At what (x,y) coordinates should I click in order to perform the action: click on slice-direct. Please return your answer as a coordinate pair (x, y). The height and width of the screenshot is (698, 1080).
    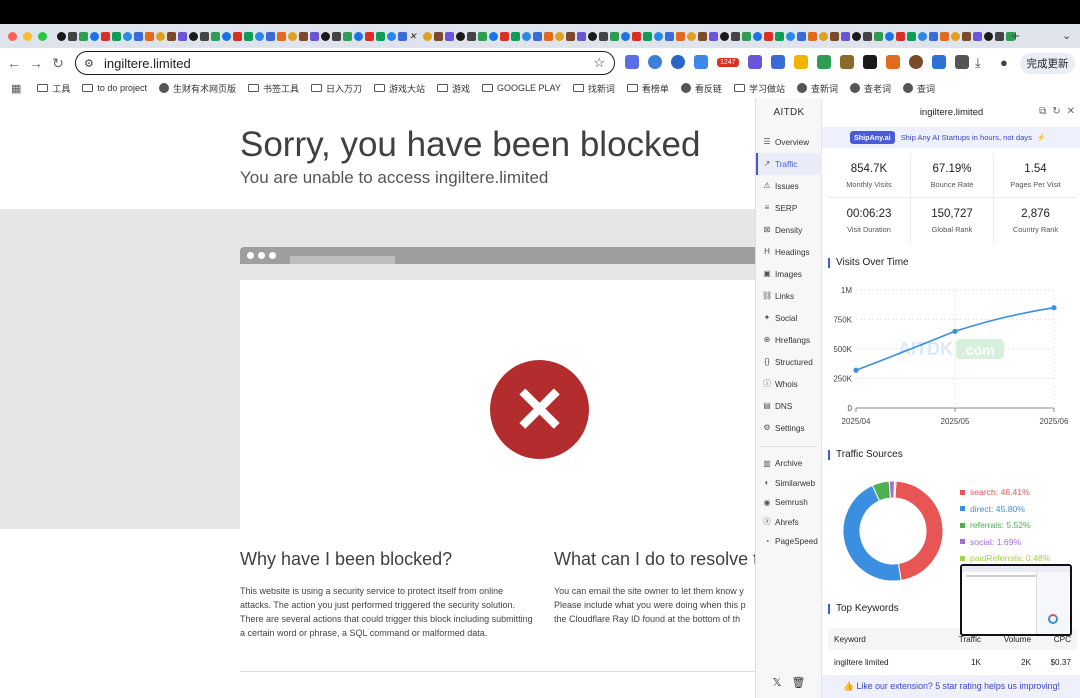
    Looking at the image, I should click on (872, 533).